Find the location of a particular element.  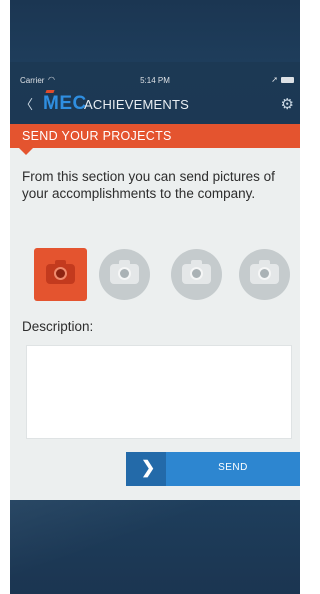

send-button-label: SEND is located at coordinates (233, 467).